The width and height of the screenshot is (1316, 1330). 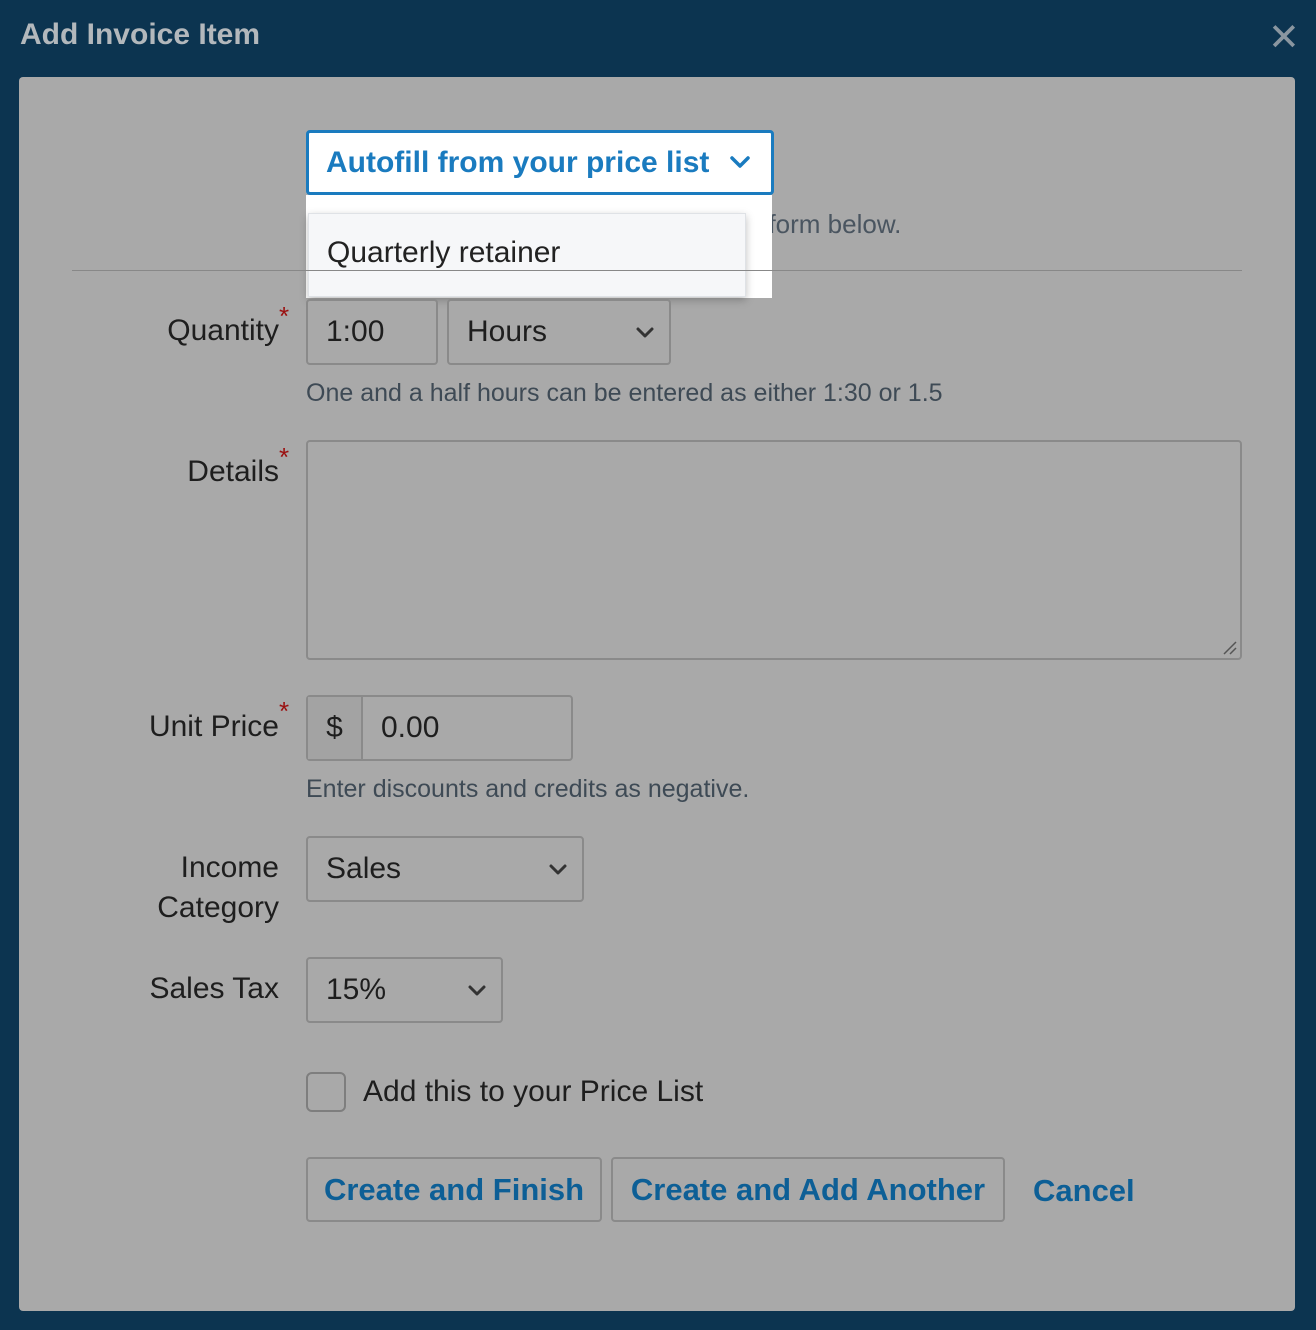 I want to click on autofill-price-list-button: Autofill from your price list, so click(x=540, y=162).